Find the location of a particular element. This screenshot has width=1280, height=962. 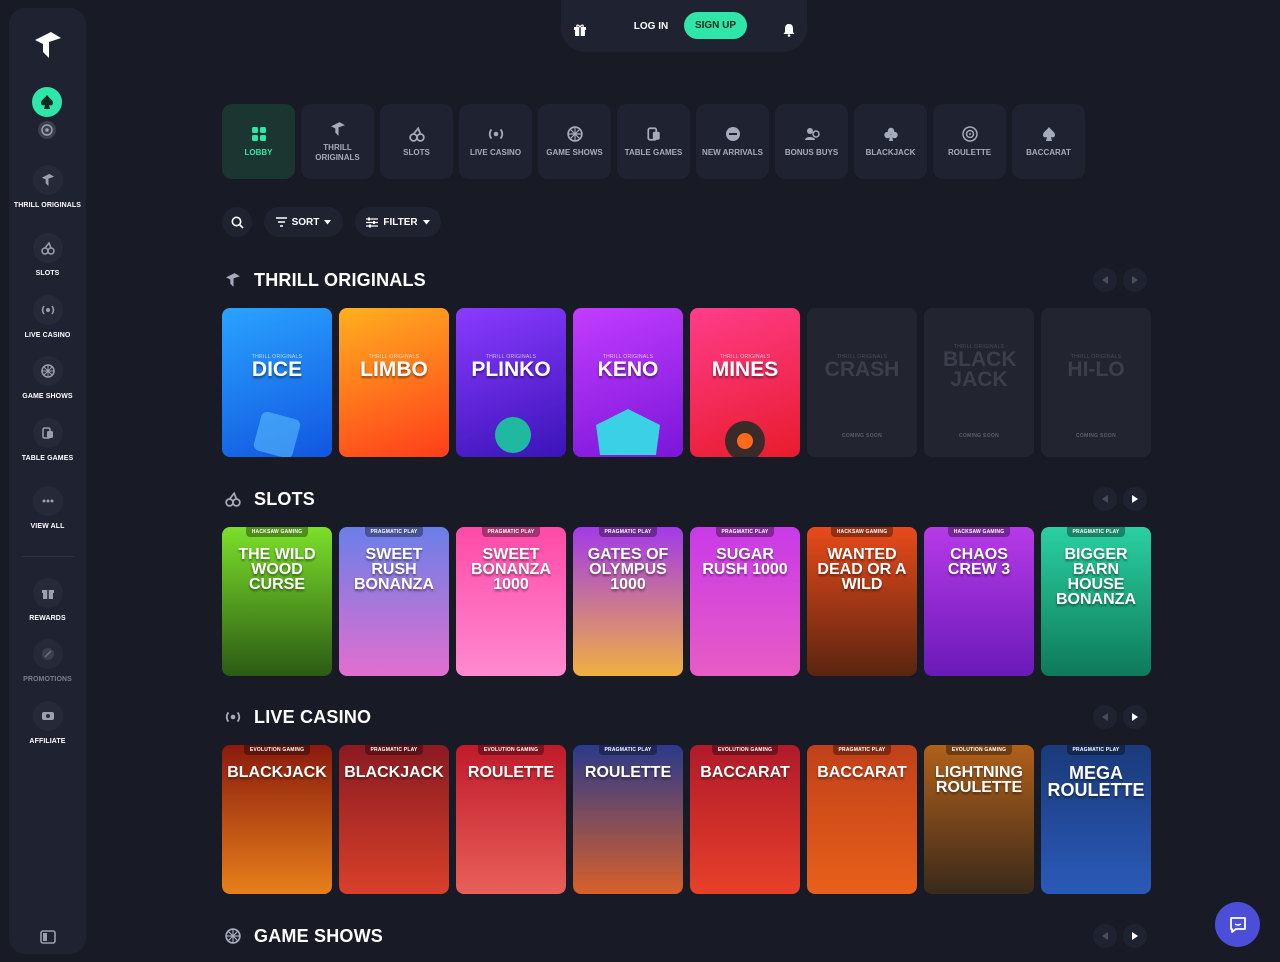

filter-sliders-icon is located at coordinates (372, 222).